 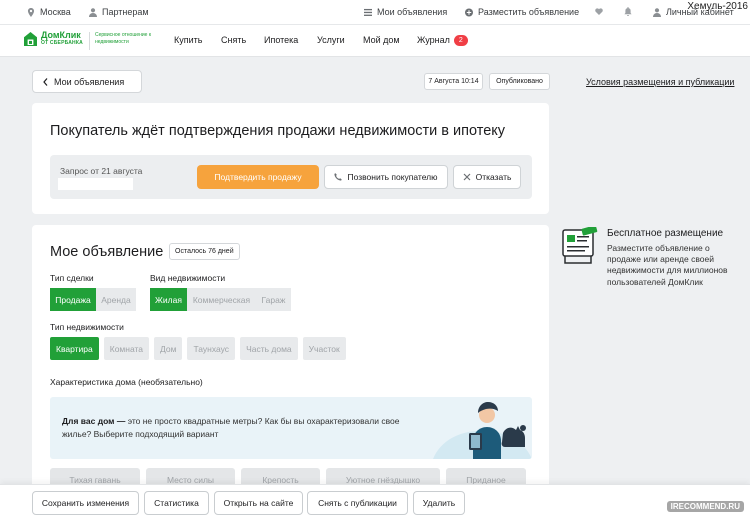 I want to click on heart-icon, so click(x=599, y=12).